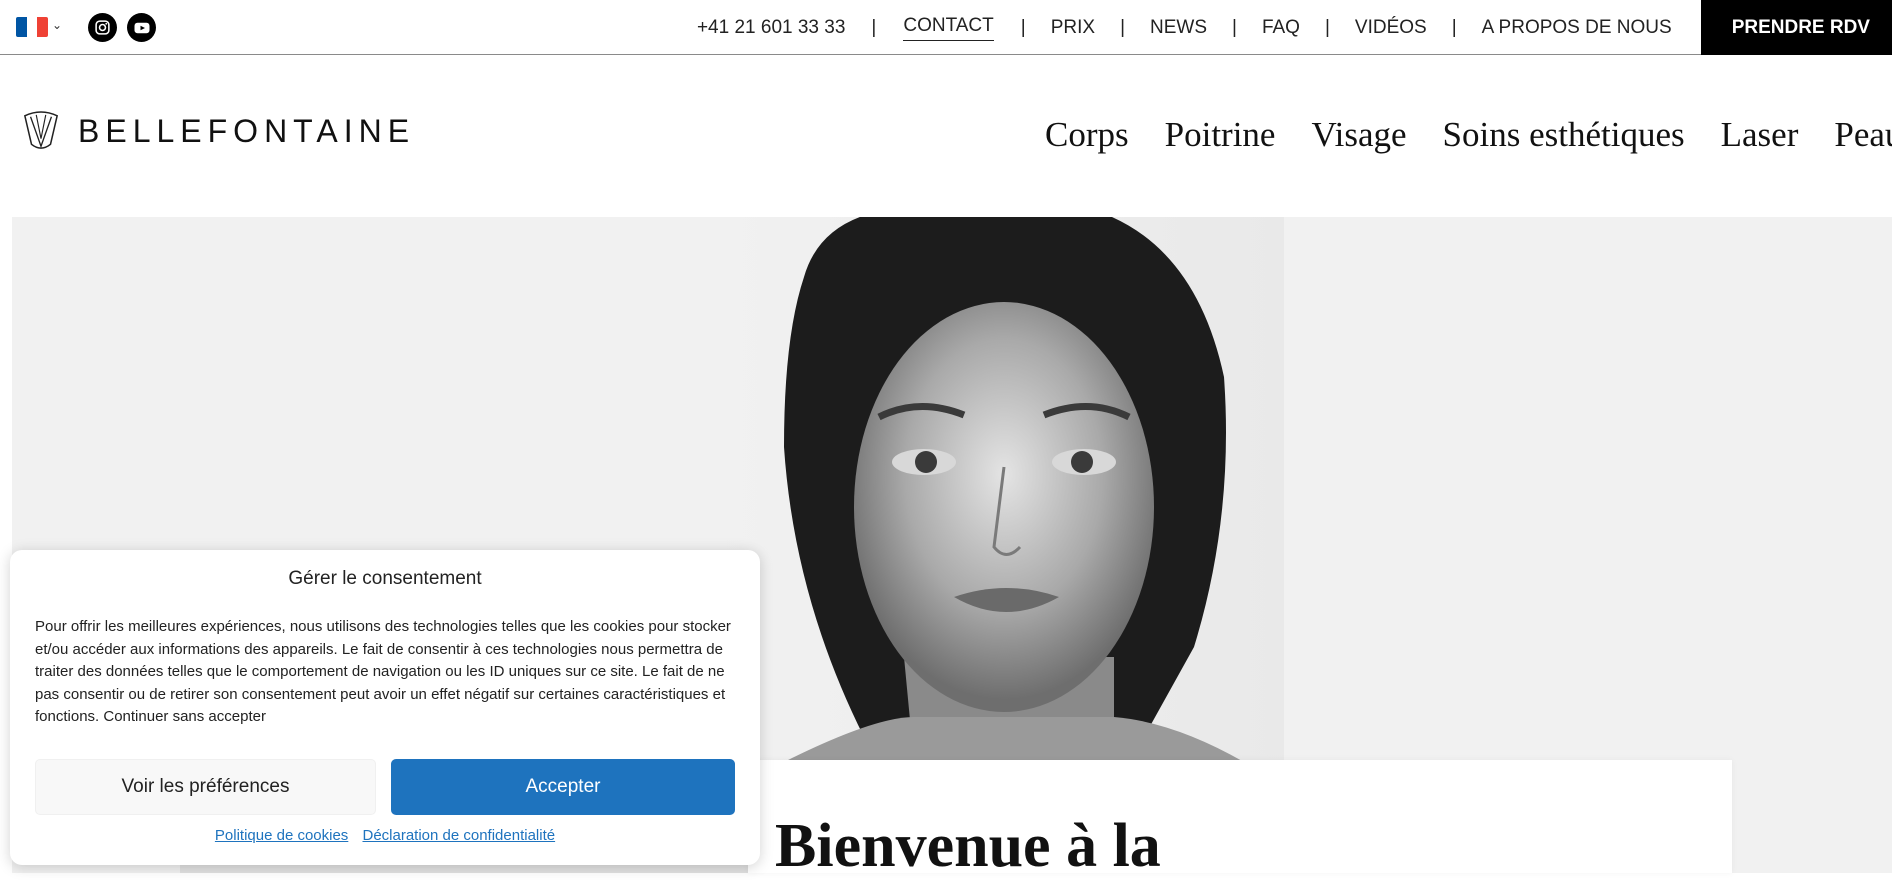  I want to click on book-appointment-button: PRENDRE RDV, so click(1796, 27).